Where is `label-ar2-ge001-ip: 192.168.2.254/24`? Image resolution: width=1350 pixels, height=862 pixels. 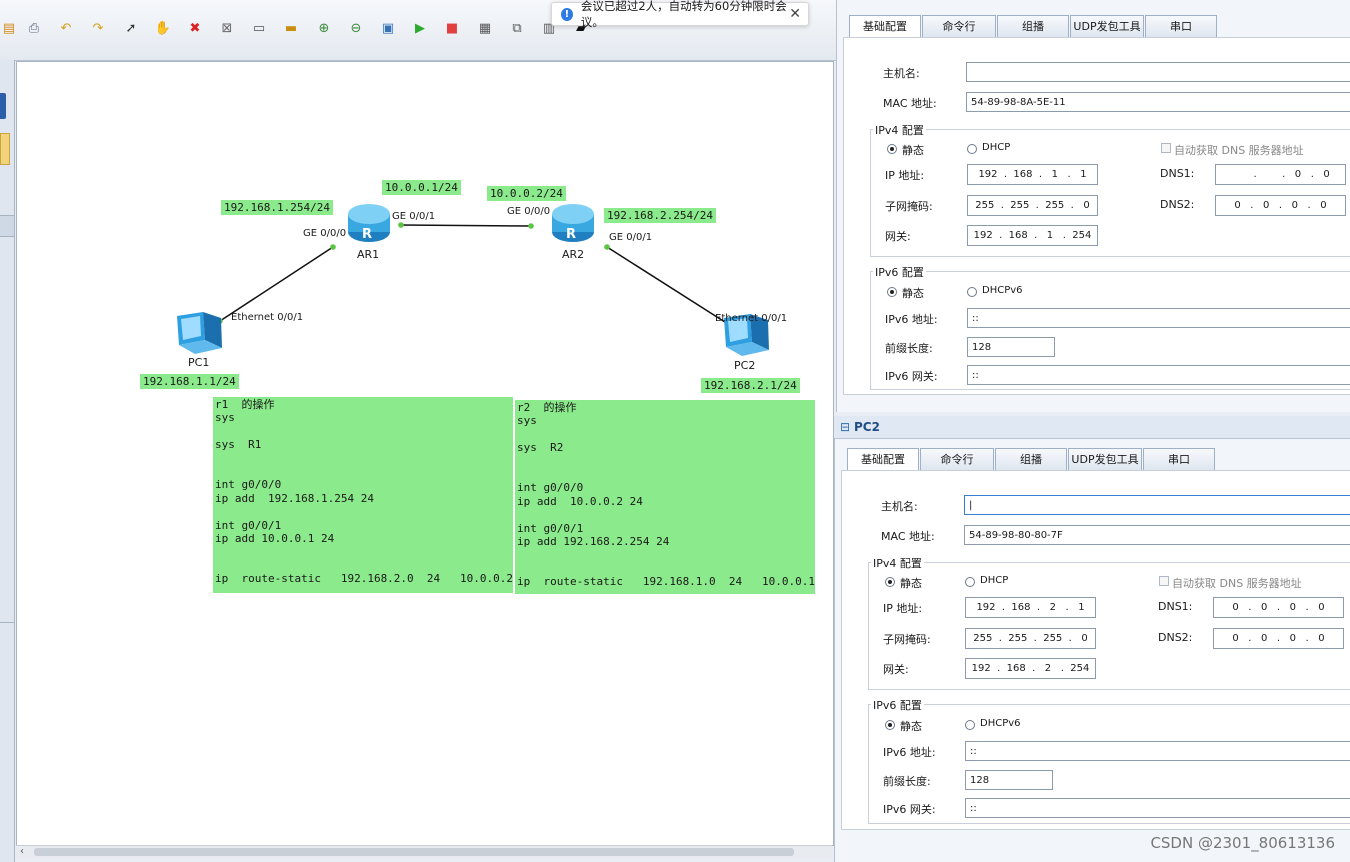 label-ar2-ge001-ip: 192.168.2.254/24 is located at coordinates (660, 215).